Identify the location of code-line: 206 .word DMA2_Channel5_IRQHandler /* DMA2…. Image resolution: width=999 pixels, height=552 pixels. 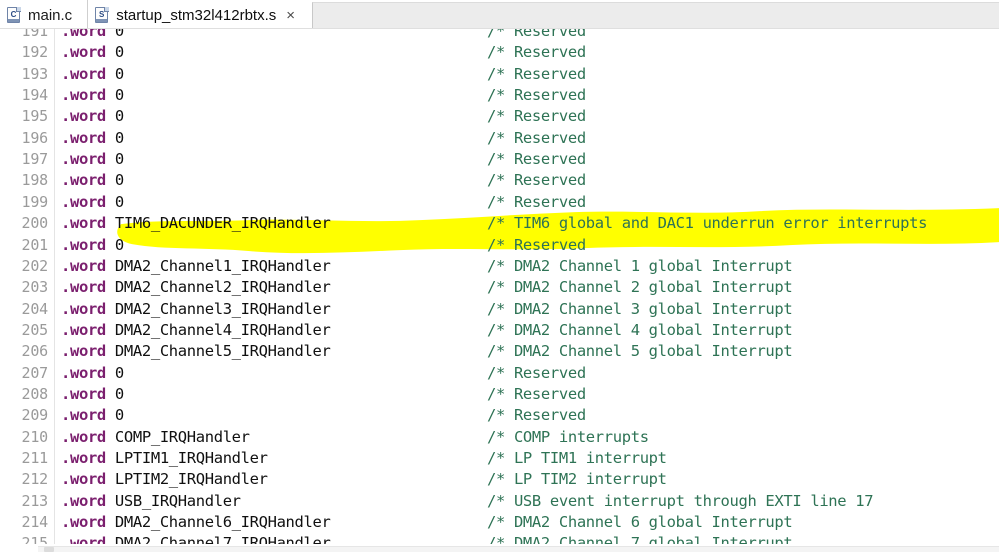
(499, 351).